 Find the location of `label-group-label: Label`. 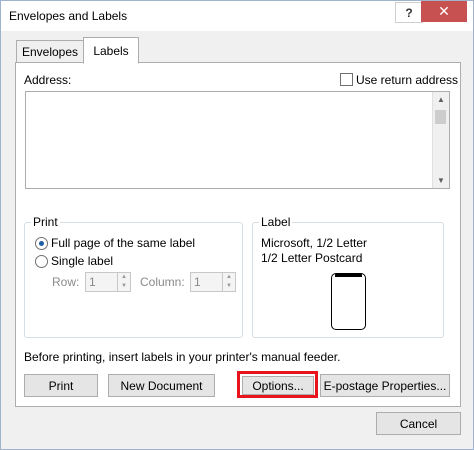

label-group-label: Label is located at coordinates (276, 222).